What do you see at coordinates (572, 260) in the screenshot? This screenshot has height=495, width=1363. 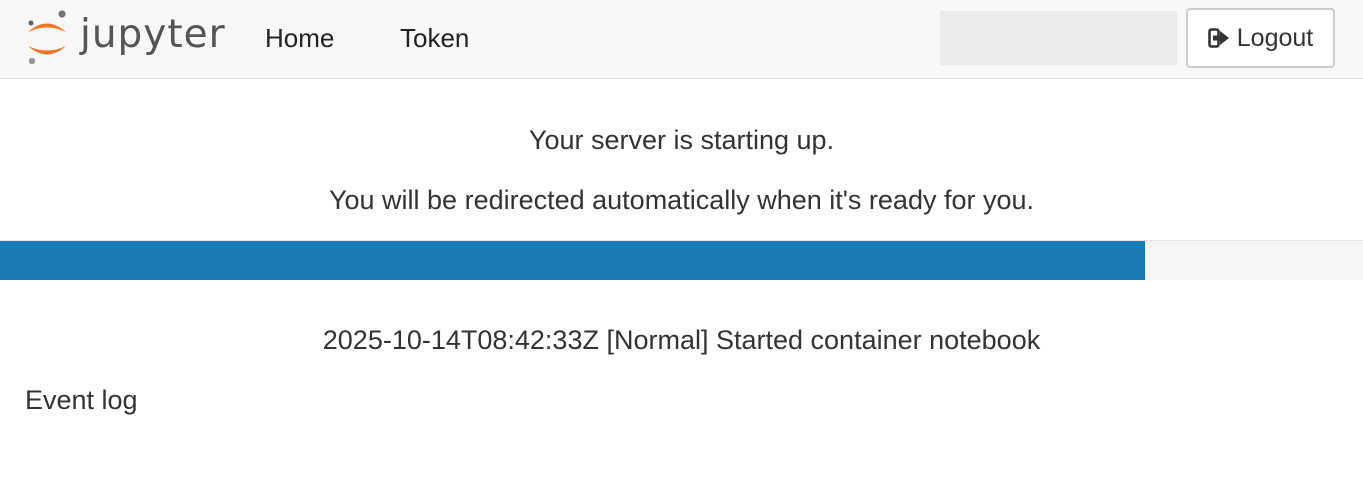 I see `progress-bar-fill` at bounding box center [572, 260].